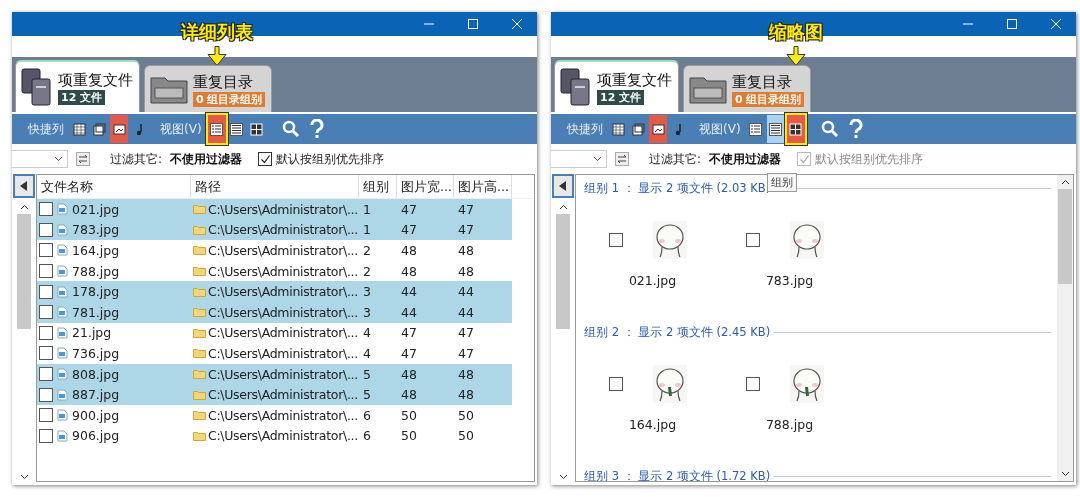  What do you see at coordinates (96, 374) in the screenshot?
I see `file-name: 808.jpg` at bounding box center [96, 374].